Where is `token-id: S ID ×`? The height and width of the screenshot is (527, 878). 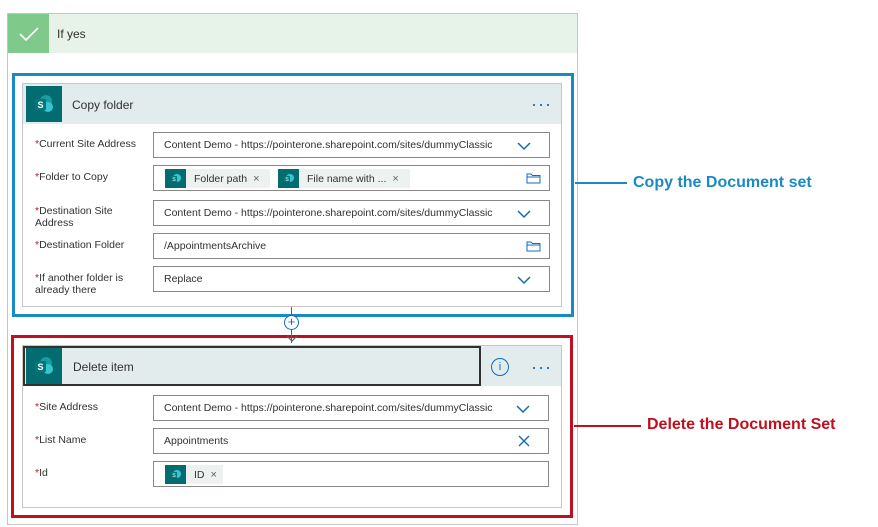
token-id: S ID × is located at coordinates (194, 474).